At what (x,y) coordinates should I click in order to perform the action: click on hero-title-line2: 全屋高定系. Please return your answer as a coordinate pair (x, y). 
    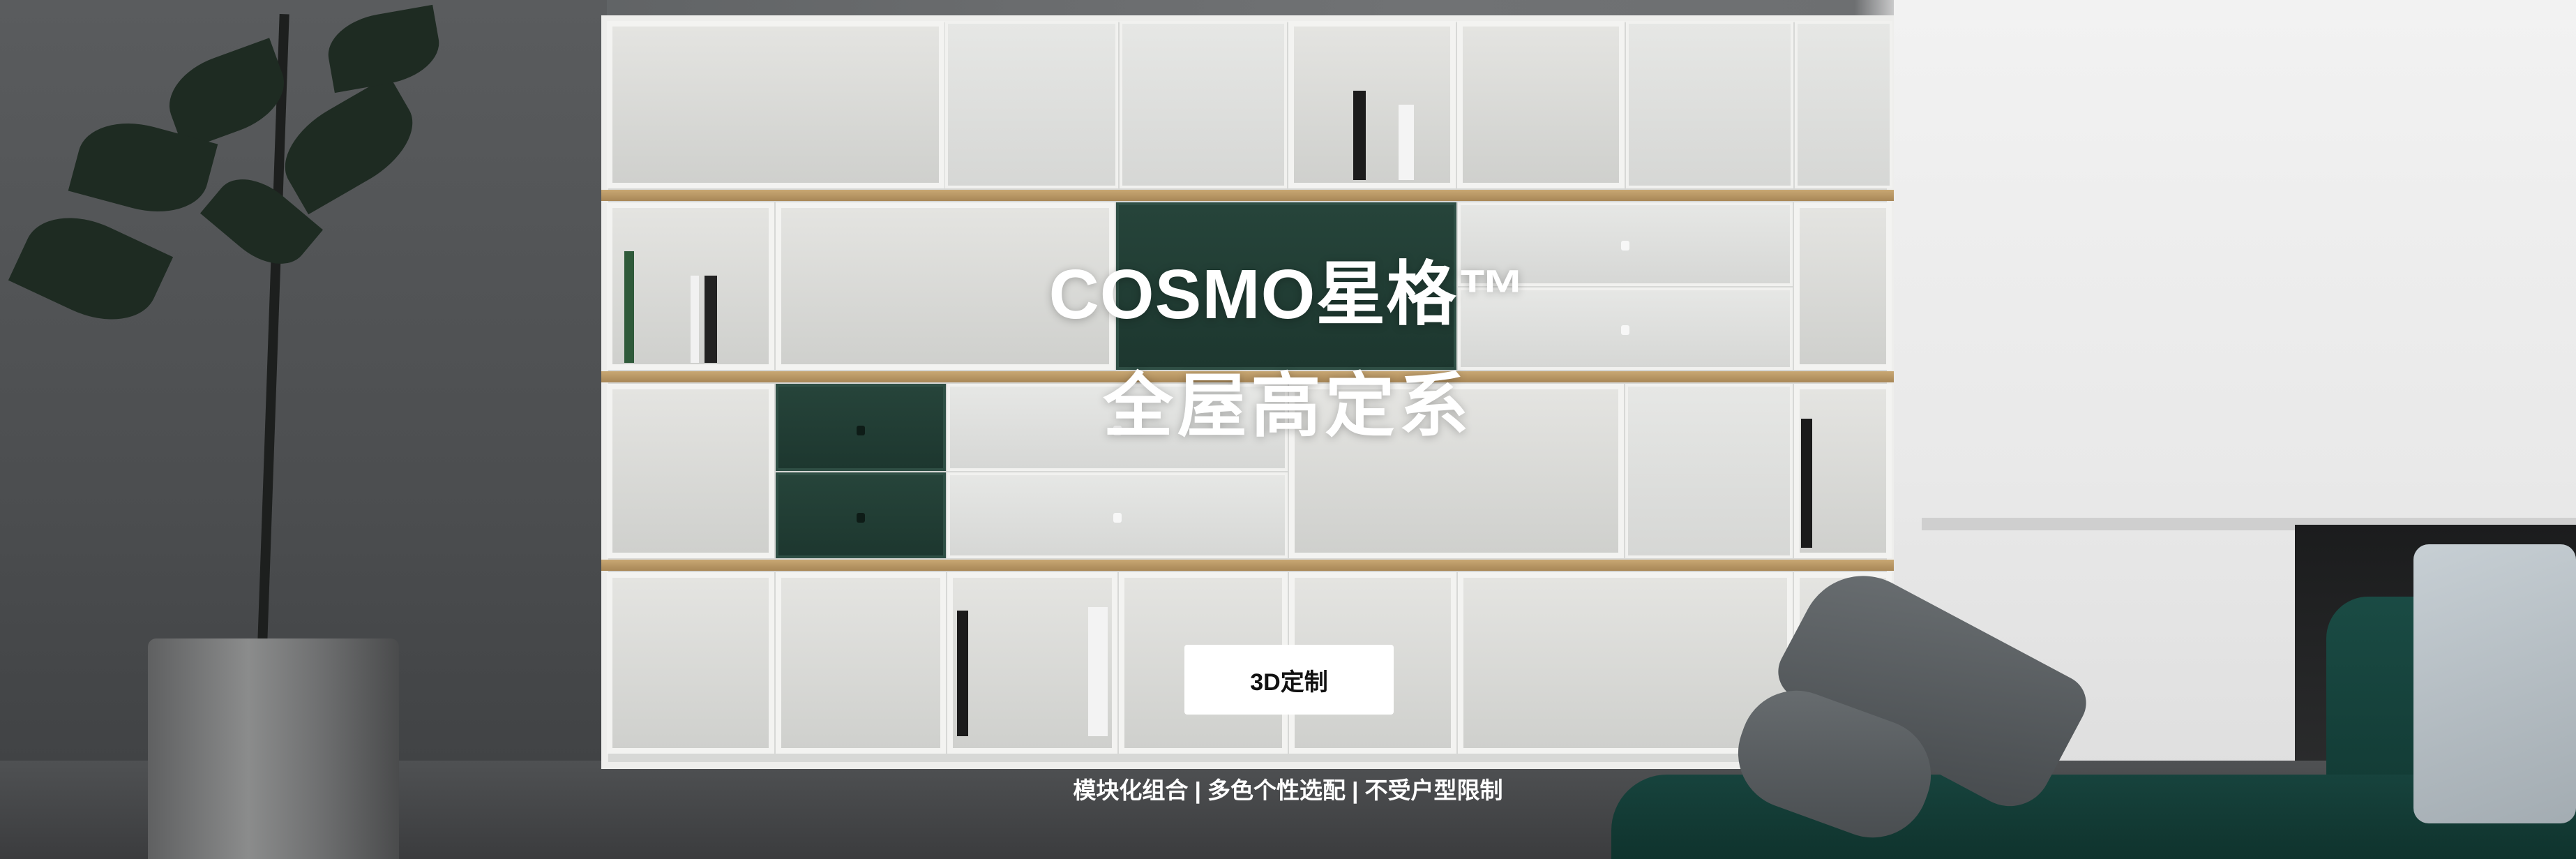
    Looking at the image, I should click on (1288, 406).